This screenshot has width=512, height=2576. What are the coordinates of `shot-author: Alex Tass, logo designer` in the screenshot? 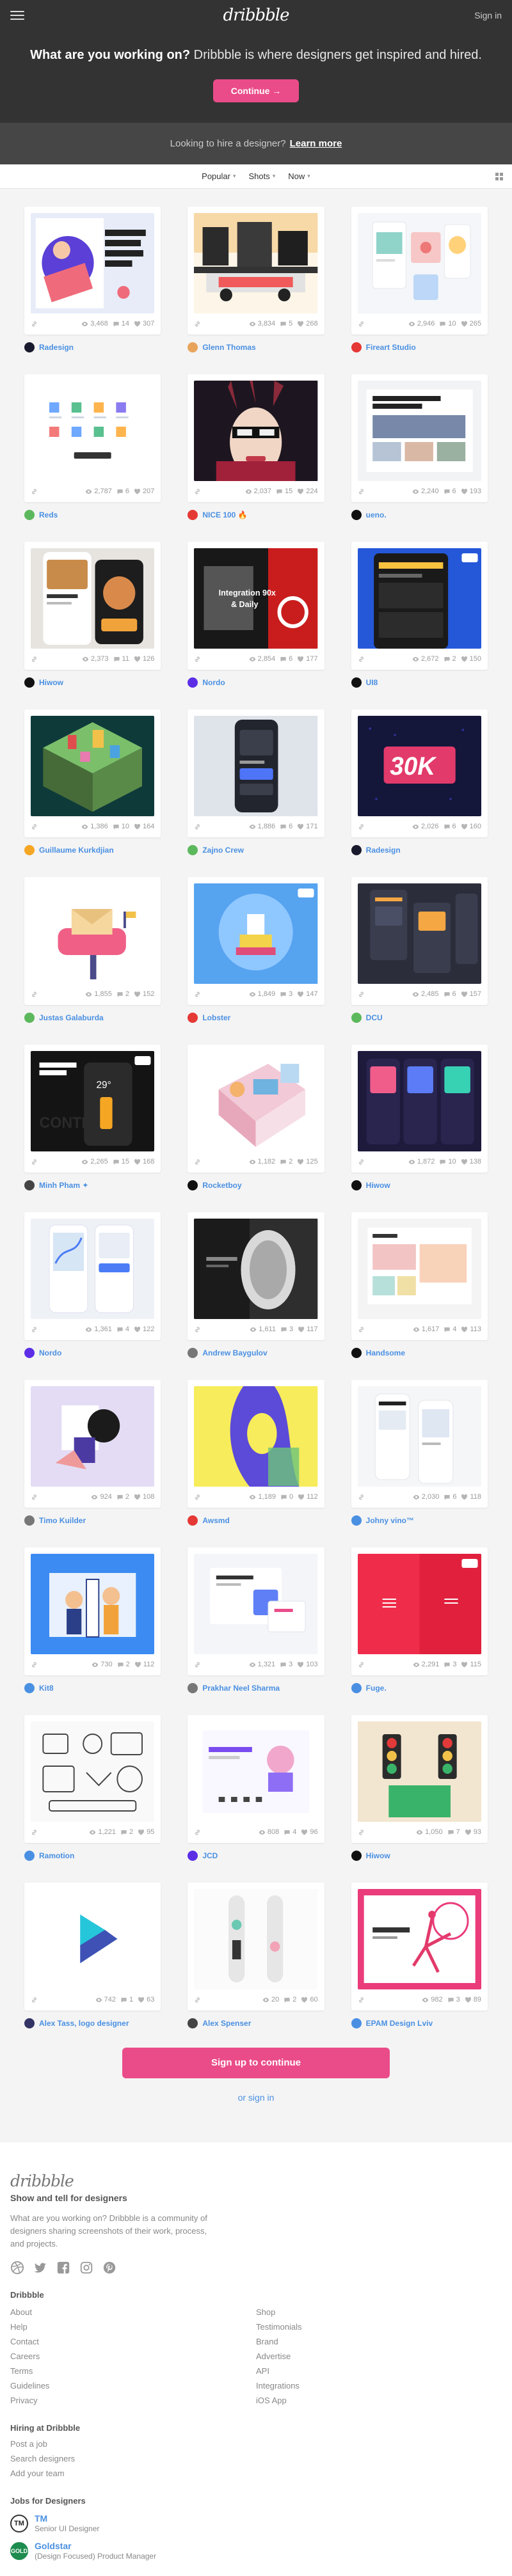 It's located at (92, 2023).